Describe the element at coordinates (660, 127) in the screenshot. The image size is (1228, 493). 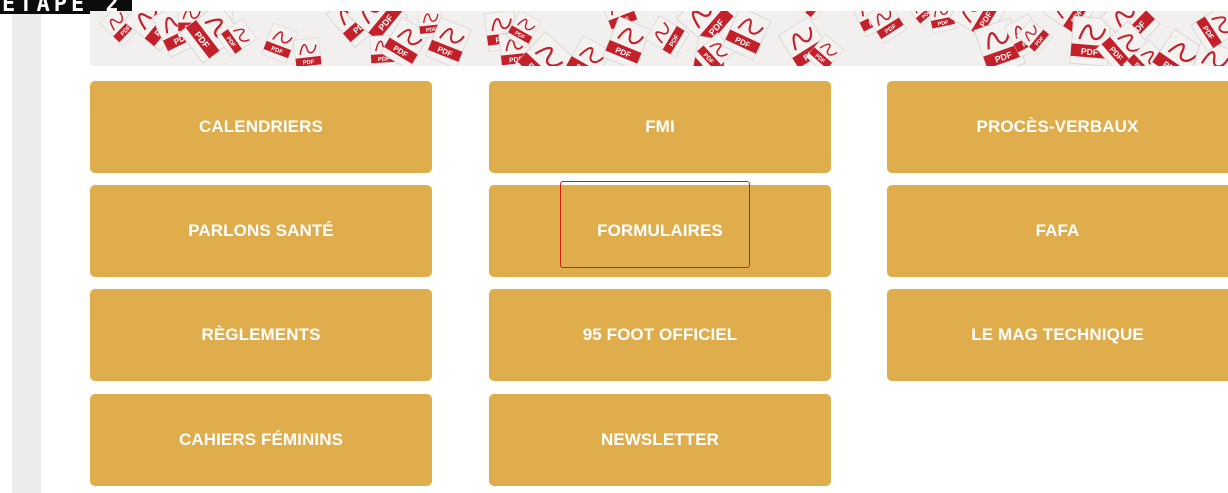
I see `fmi-button: FMI` at that location.